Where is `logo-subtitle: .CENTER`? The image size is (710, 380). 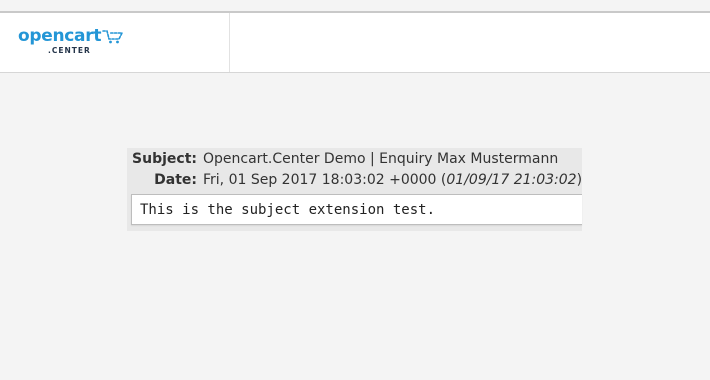 logo-subtitle: .CENTER is located at coordinates (69, 50).